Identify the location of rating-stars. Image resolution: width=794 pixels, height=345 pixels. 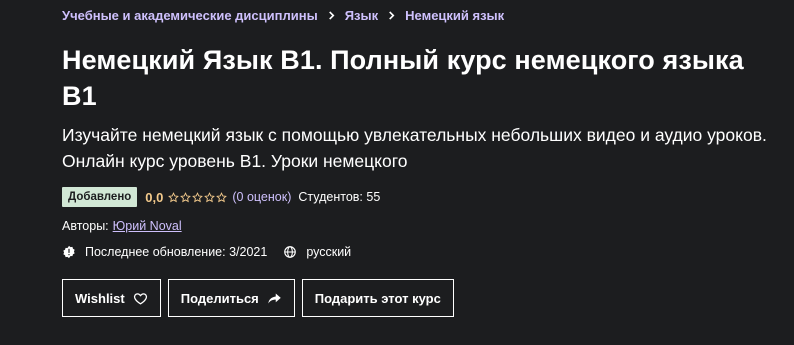
(198, 197).